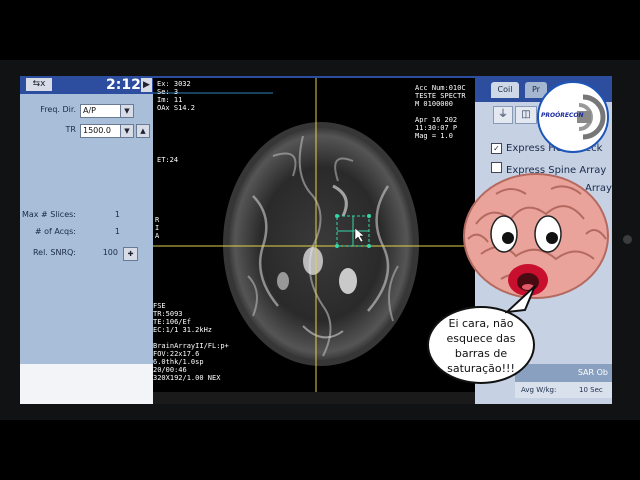  What do you see at coordinates (481, 338) in the screenshot?
I see `bubble-line: esquece das` at bounding box center [481, 338].